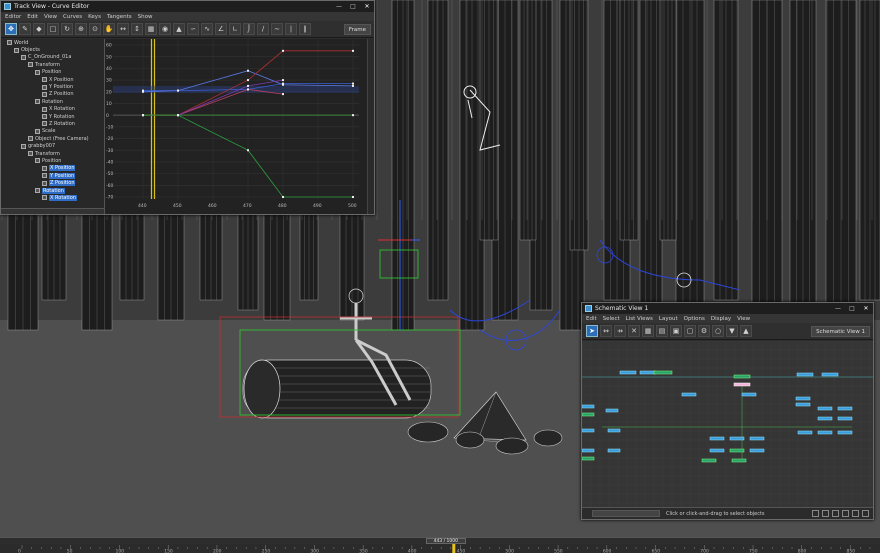  Describe the element at coordinates (648, 331) in the screenshot. I see `hierarchy-mode-icon: ▦` at that location.